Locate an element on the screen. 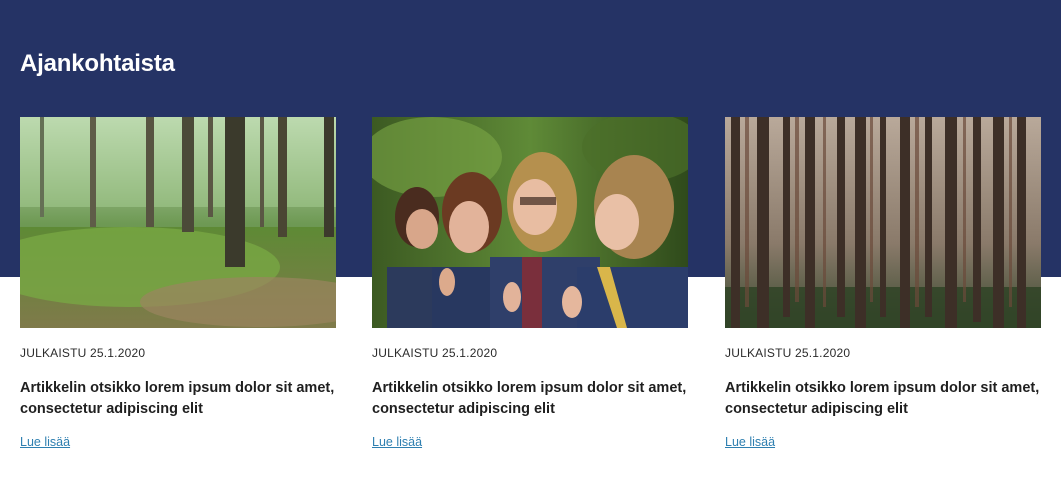  article-image-forest-clearing is located at coordinates (178, 222).